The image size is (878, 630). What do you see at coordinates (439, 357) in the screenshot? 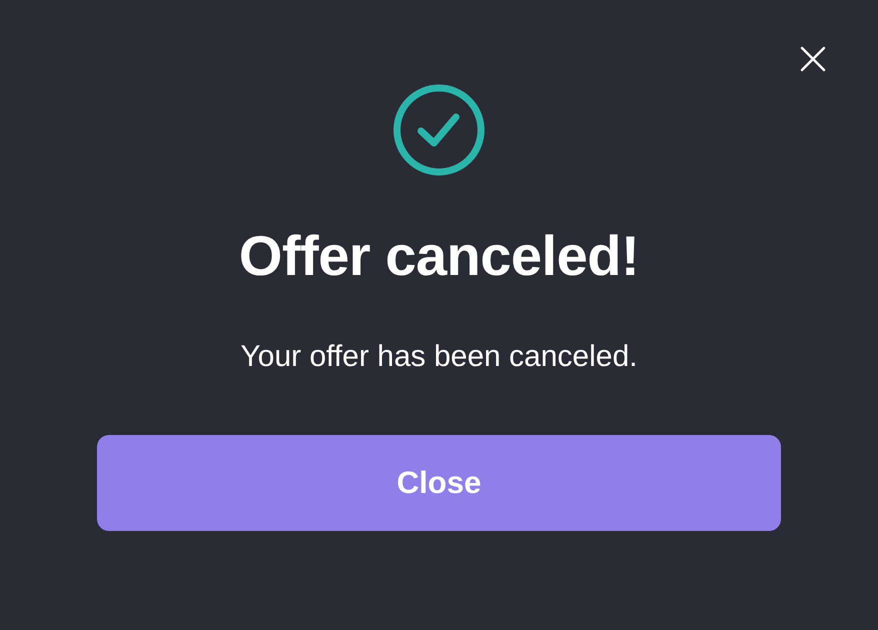
I see `dialog-message: Your offer has been canceled.` at bounding box center [439, 357].